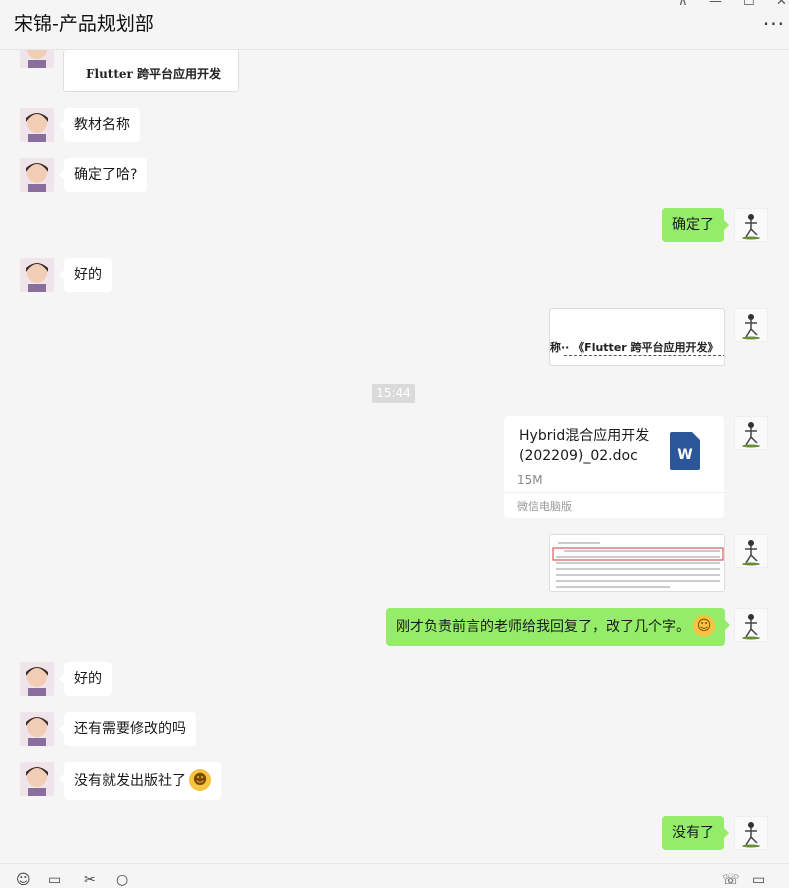 This screenshot has width=789, height=888. What do you see at coordinates (543, 627) in the screenshot?
I see `message-text: 刚才负责前言的老师给我回复了，改了几个字。` at bounding box center [543, 627].